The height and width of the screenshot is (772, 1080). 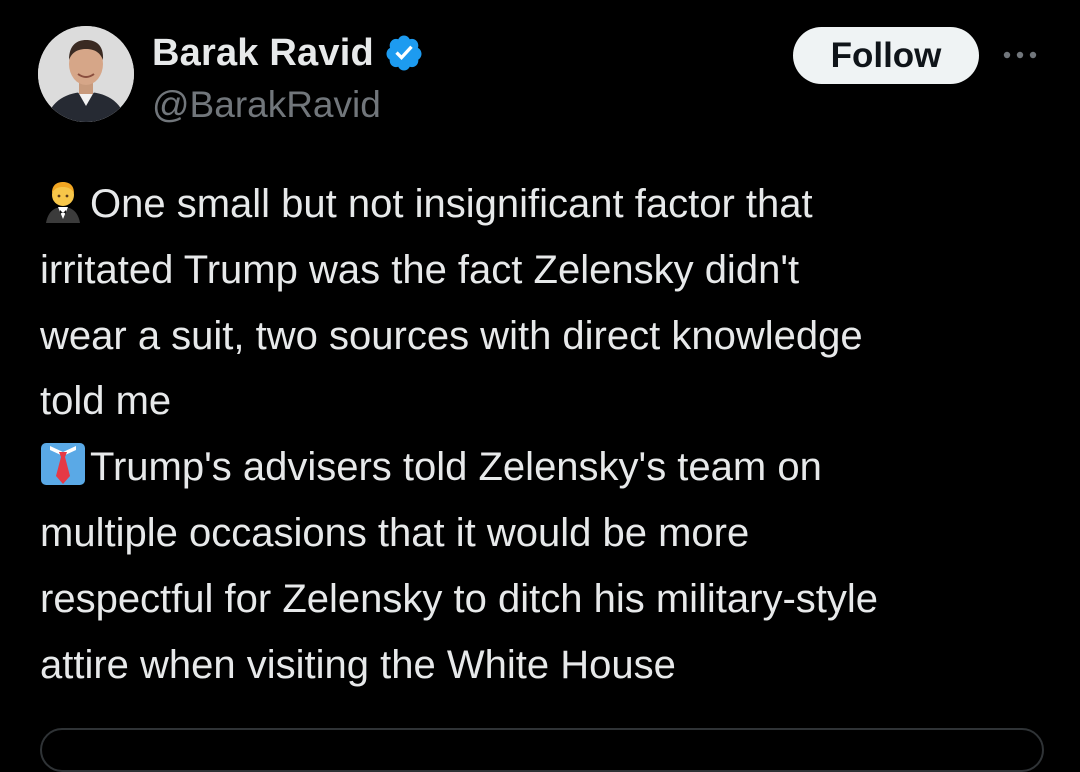 What do you see at coordinates (263, 53) in the screenshot?
I see `author-display-name: Barak Ravid` at bounding box center [263, 53].